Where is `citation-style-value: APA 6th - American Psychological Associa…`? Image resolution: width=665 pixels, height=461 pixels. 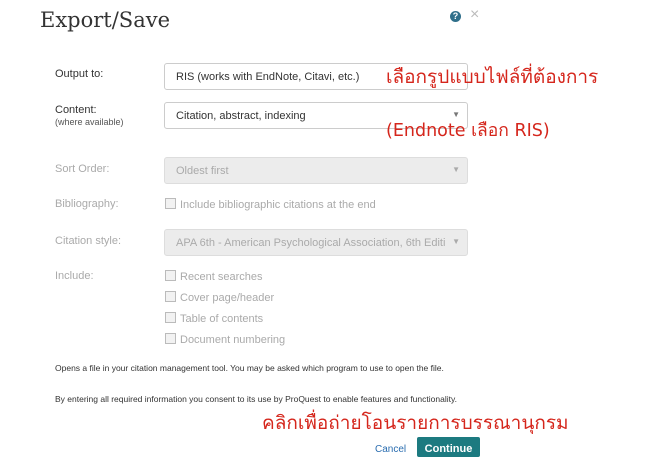
citation-style-value: APA 6th - American Psychological Associa… is located at coordinates (311, 243).